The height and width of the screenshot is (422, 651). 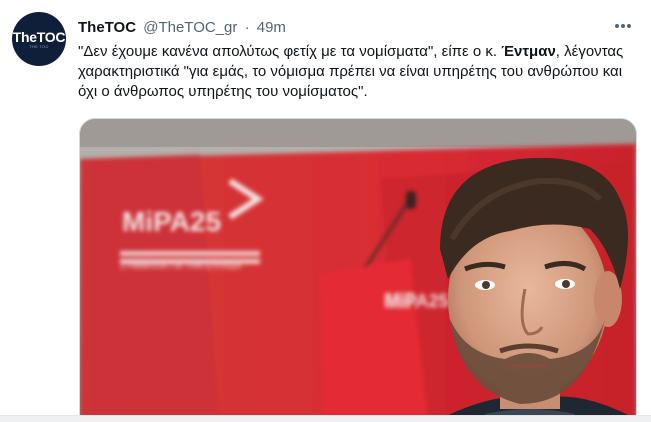 I want to click on more-options-button, so click(x=623, y=26).